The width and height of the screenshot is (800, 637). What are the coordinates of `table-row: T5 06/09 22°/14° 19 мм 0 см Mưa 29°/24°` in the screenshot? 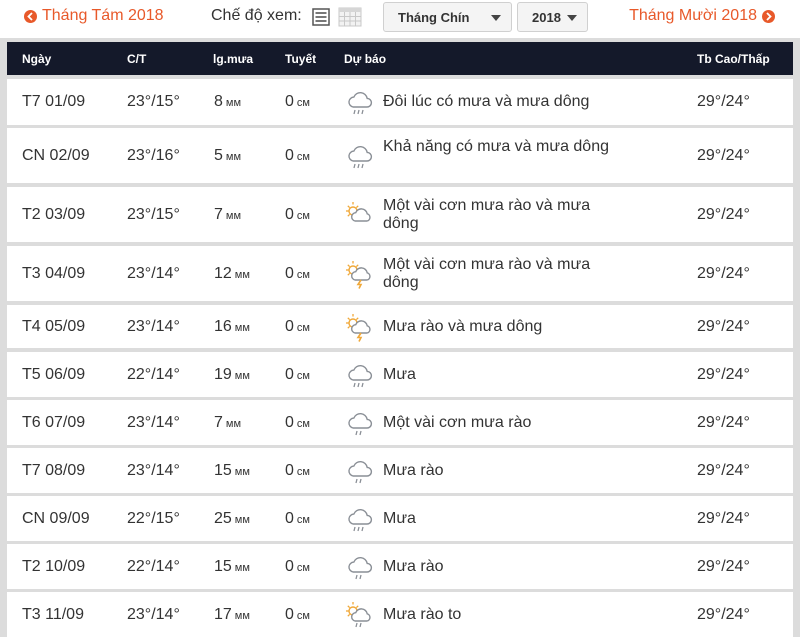 It's located at (400, 374).